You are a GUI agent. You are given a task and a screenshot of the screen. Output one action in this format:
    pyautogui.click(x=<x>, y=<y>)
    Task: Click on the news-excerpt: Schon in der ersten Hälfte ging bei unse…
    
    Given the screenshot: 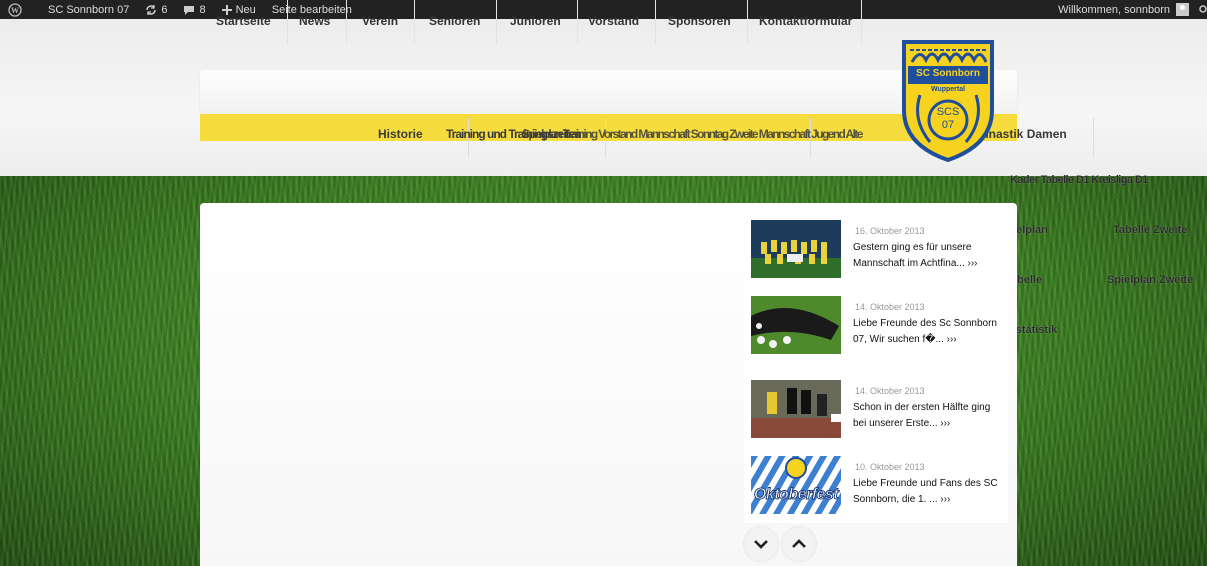 What is the action you would take?
    pyautogui.click(x=922, y=415)
    